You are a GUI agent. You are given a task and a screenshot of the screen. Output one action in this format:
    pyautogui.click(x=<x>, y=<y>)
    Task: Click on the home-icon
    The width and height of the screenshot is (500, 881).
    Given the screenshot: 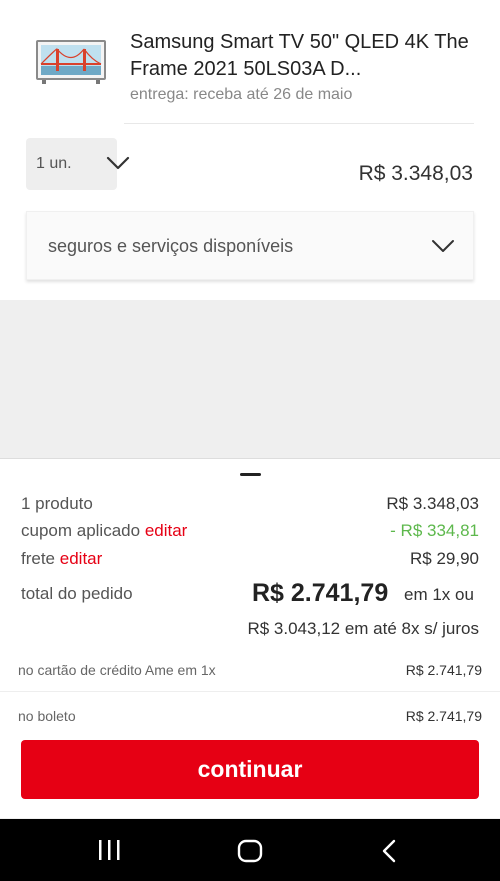 What is the action you would take?
    pyautogui.click(x=250, y=851)
    